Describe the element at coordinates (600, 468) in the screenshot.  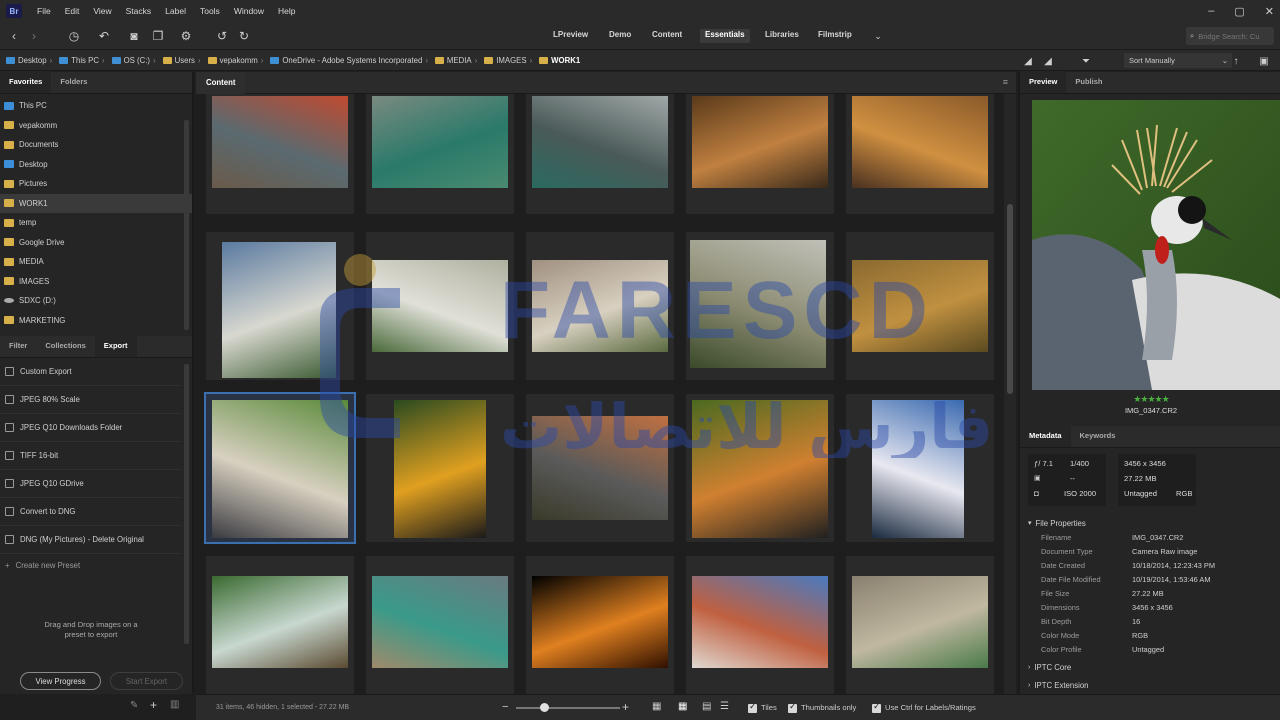
I see `thumbnail-cell-mountain-sunset` at that location.